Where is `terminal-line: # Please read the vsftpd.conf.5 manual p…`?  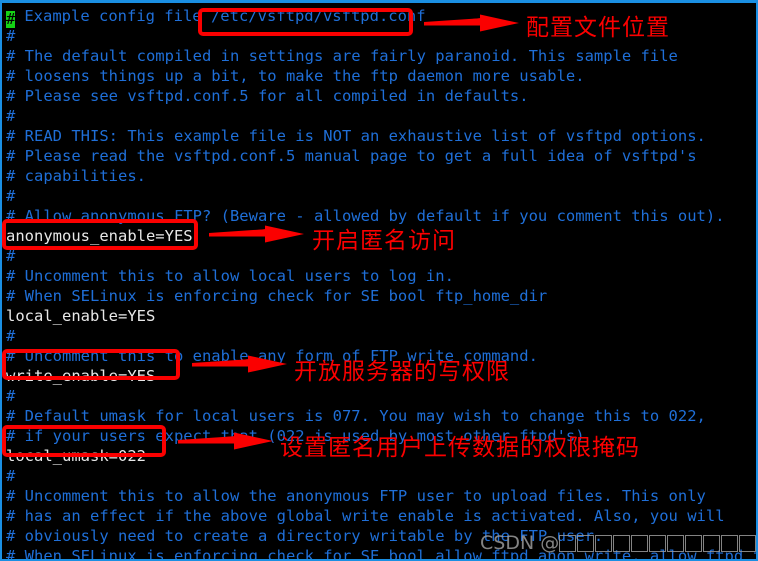
terminal-line: # Please read the vsftpd.conf.5 manual p… is located at coordinates (351, 156).